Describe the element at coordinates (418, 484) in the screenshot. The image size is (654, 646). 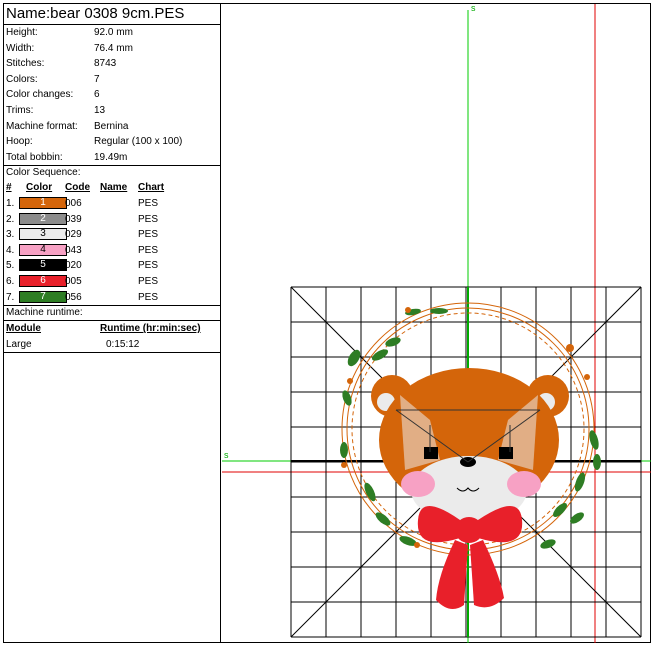
I see `bear-left-cheek` at that location.